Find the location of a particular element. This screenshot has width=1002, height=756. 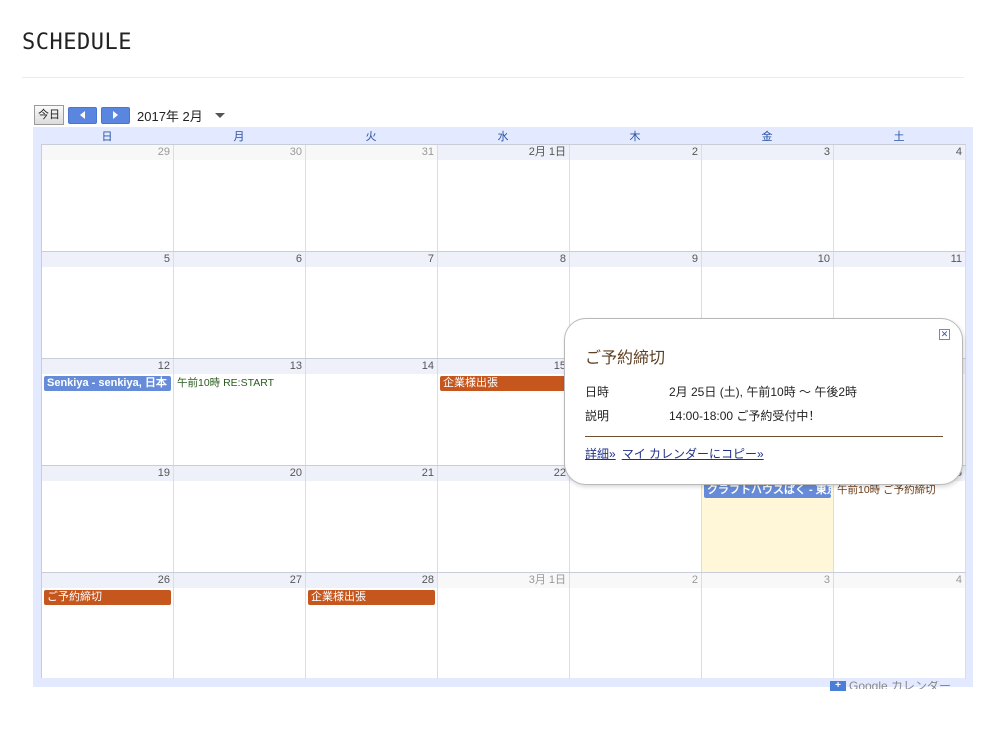

prev-month-button is located at coordinates (82, 115).